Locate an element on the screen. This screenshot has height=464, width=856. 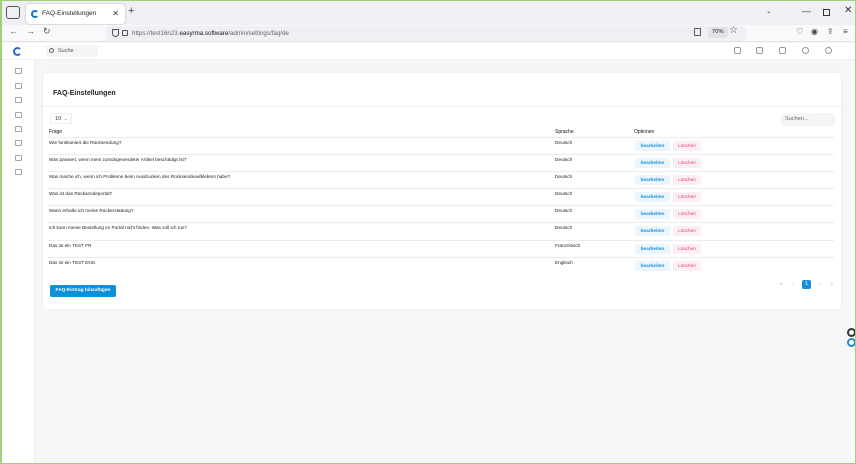
column-header-language: Sprache is located at coordinates (564, 132).